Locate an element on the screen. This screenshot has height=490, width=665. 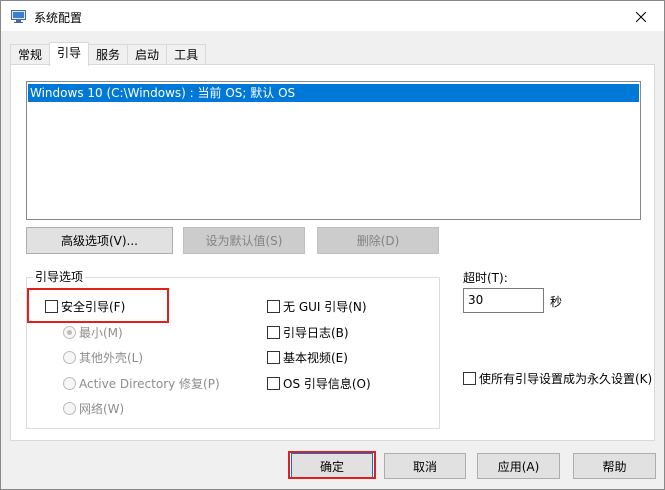
base-video-label: 基本视频(E) is located at coordinates (315, 358).